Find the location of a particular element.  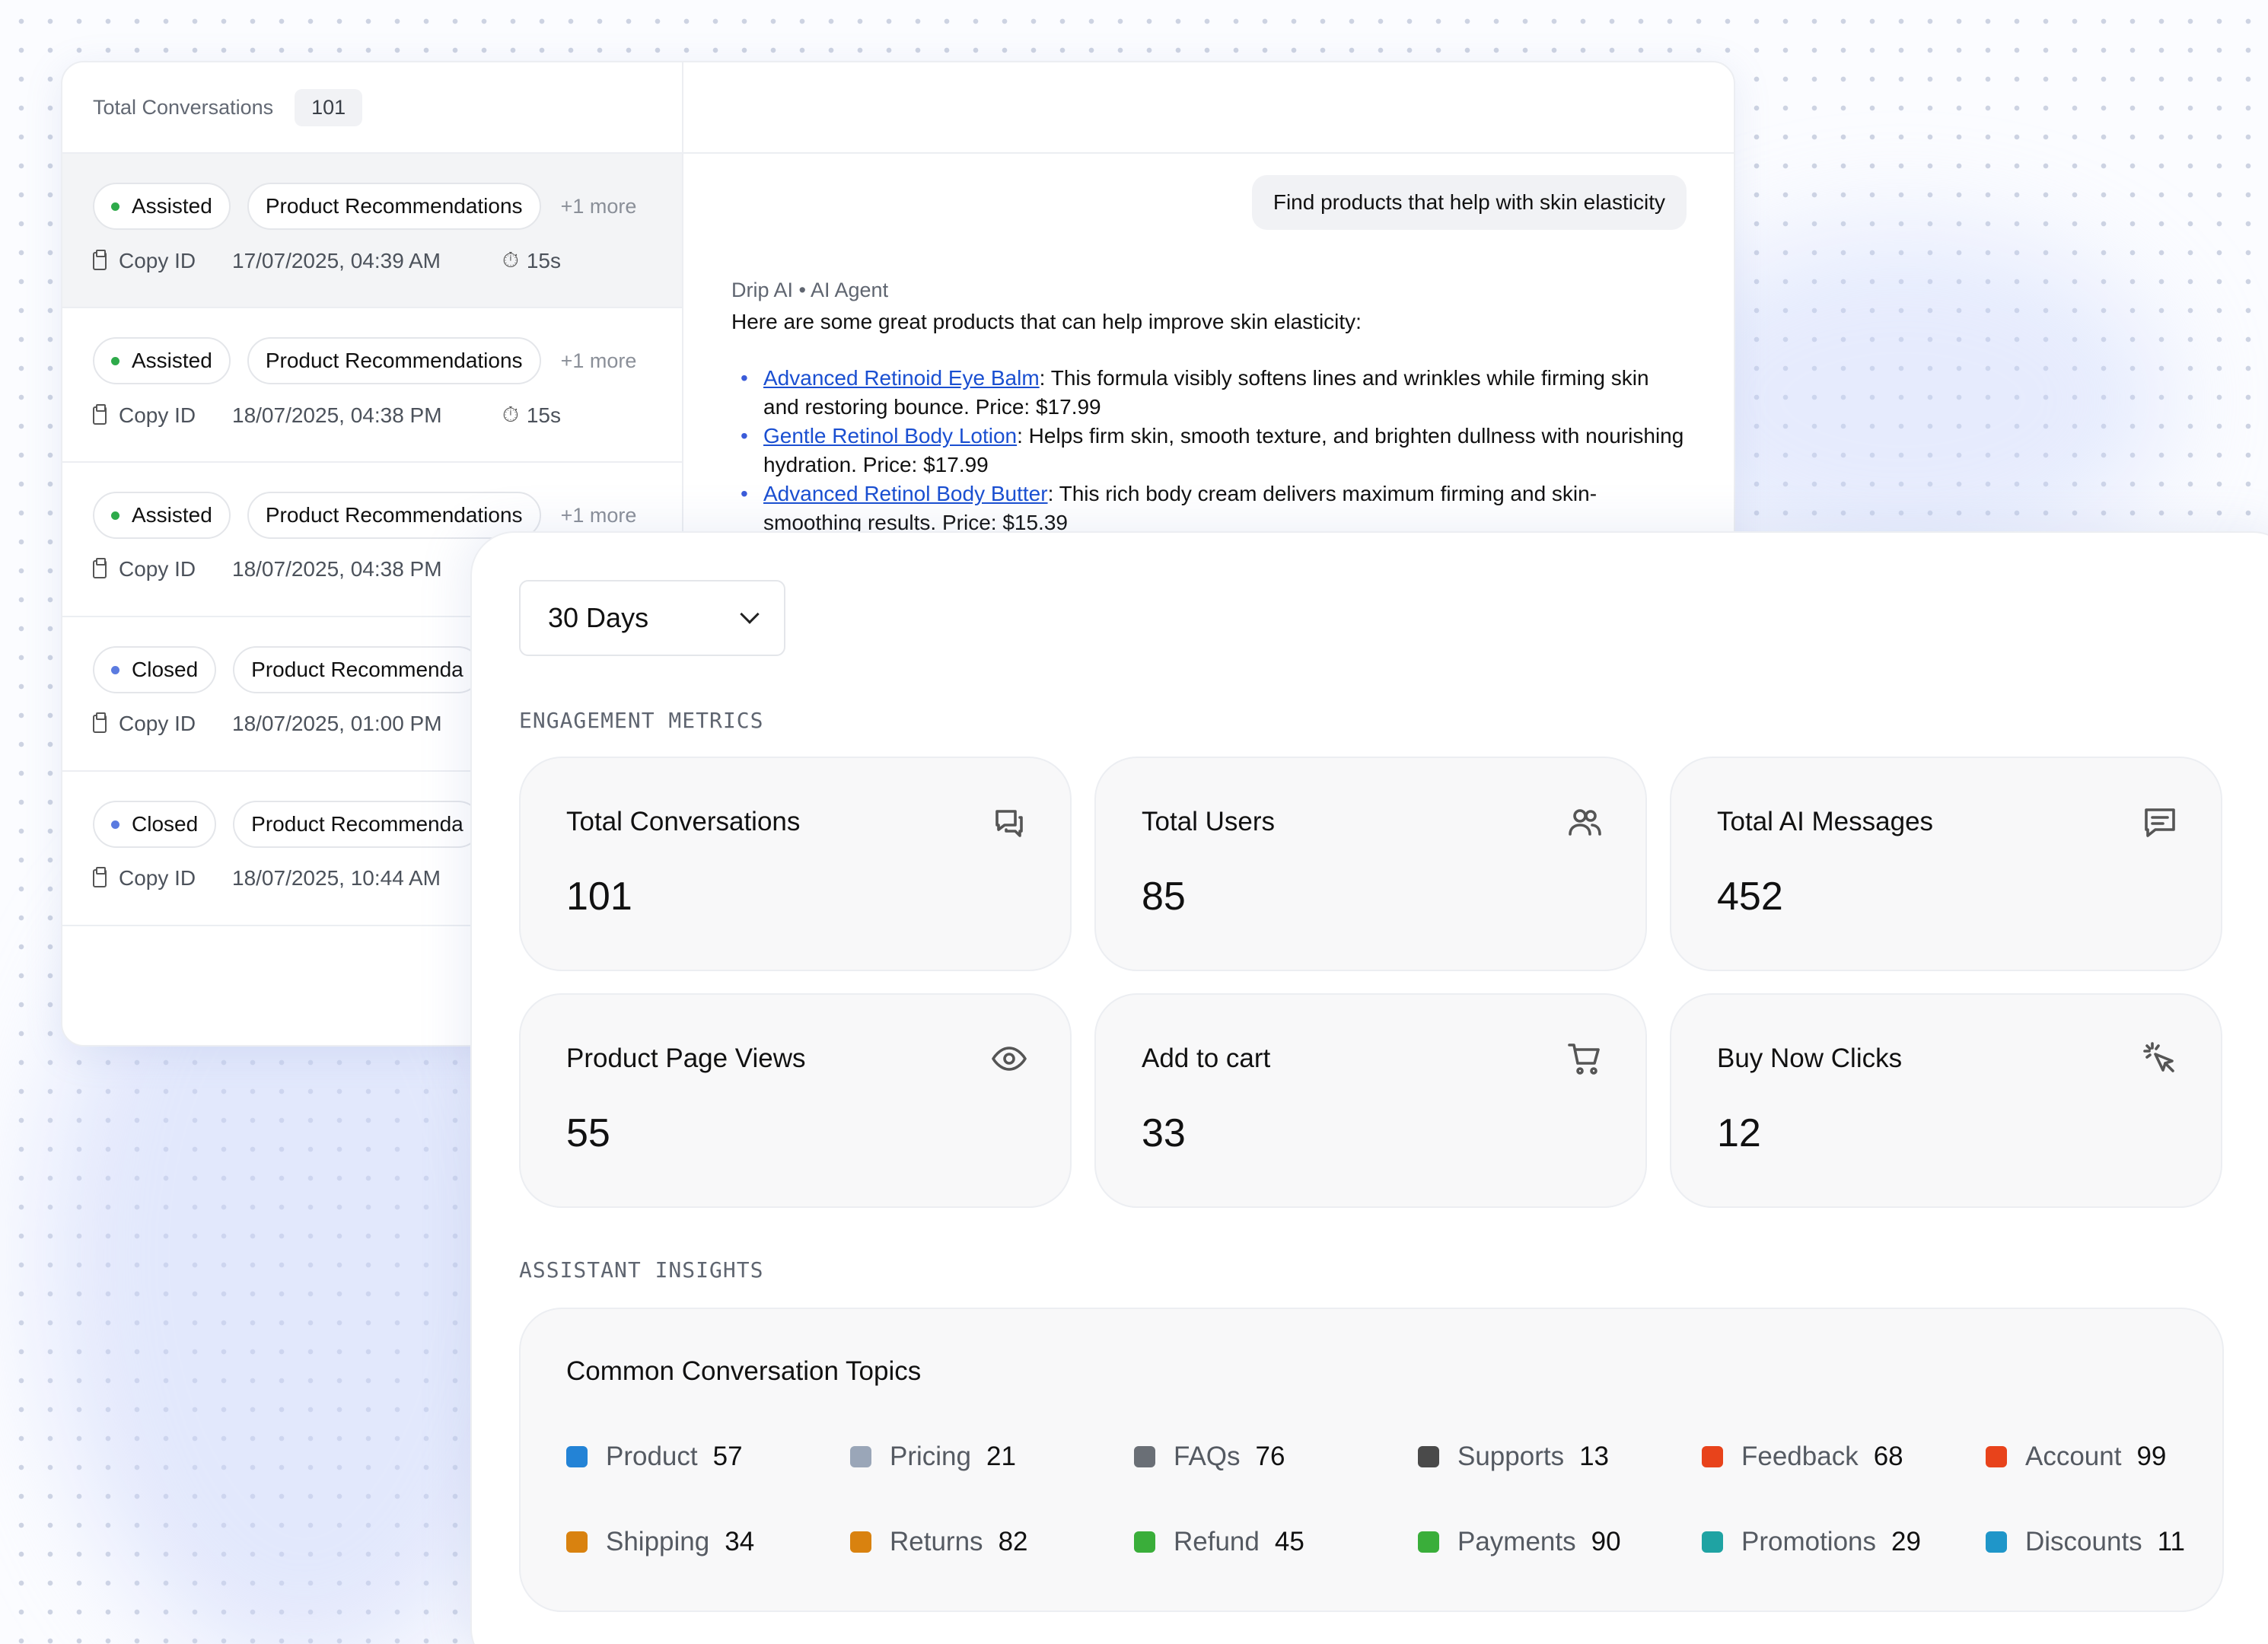

topic-count: 45 is located at coordinates (1289, 1541).